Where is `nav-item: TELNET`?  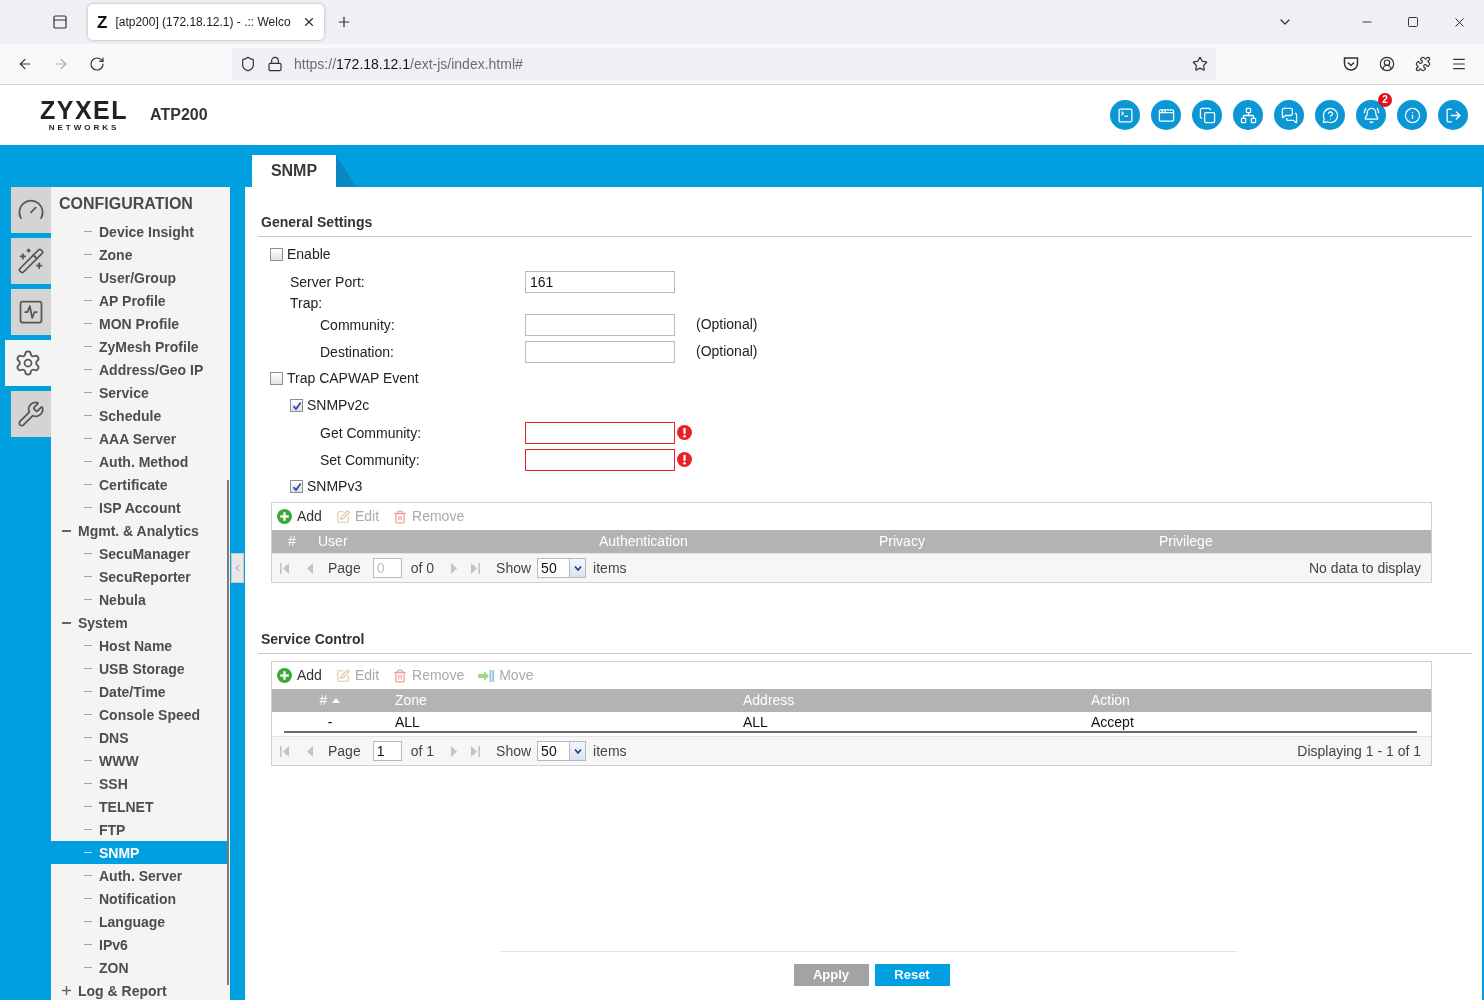
nav-item: TELNET is located at coordinates (139, 806).